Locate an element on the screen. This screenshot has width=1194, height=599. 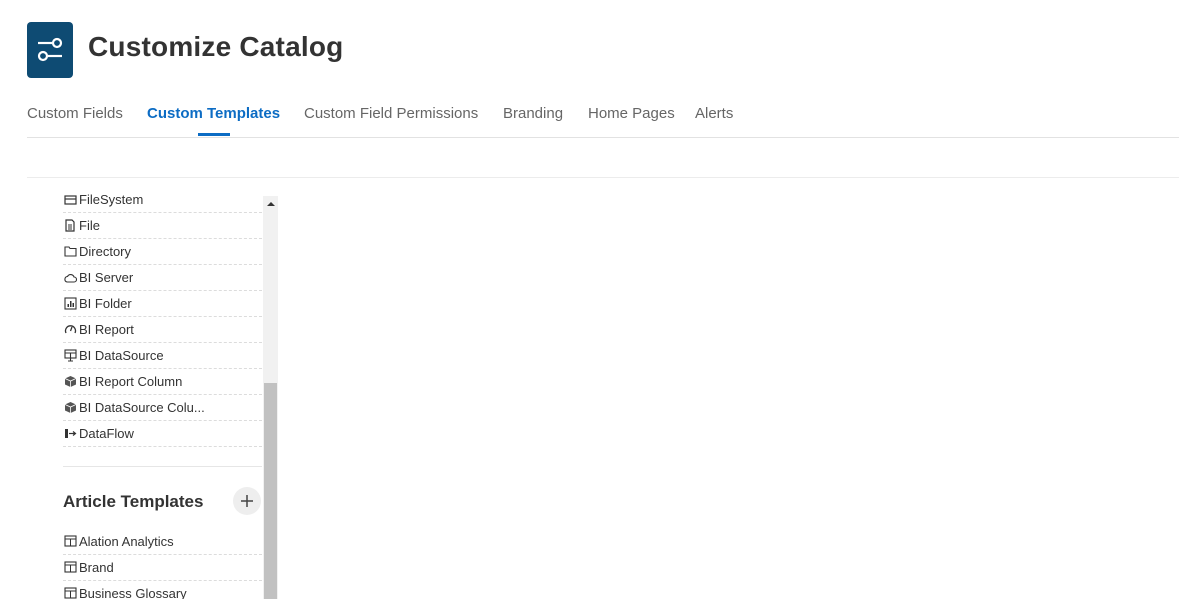
list-item-bi-report-column: BI Report Column is located at coordinates (162, 381).